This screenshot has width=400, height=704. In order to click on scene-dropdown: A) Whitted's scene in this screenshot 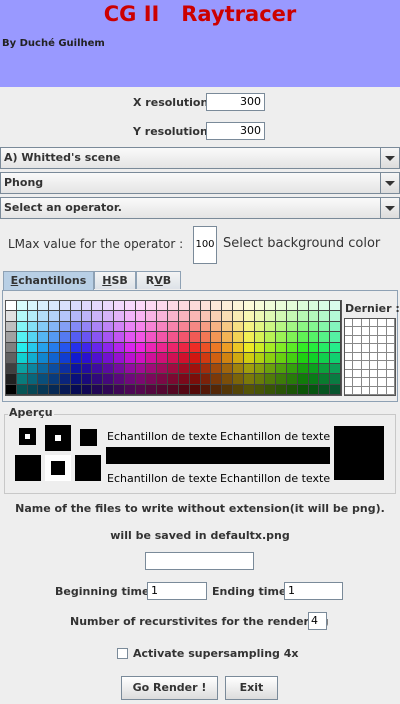, I will do `click(200, 158)`.